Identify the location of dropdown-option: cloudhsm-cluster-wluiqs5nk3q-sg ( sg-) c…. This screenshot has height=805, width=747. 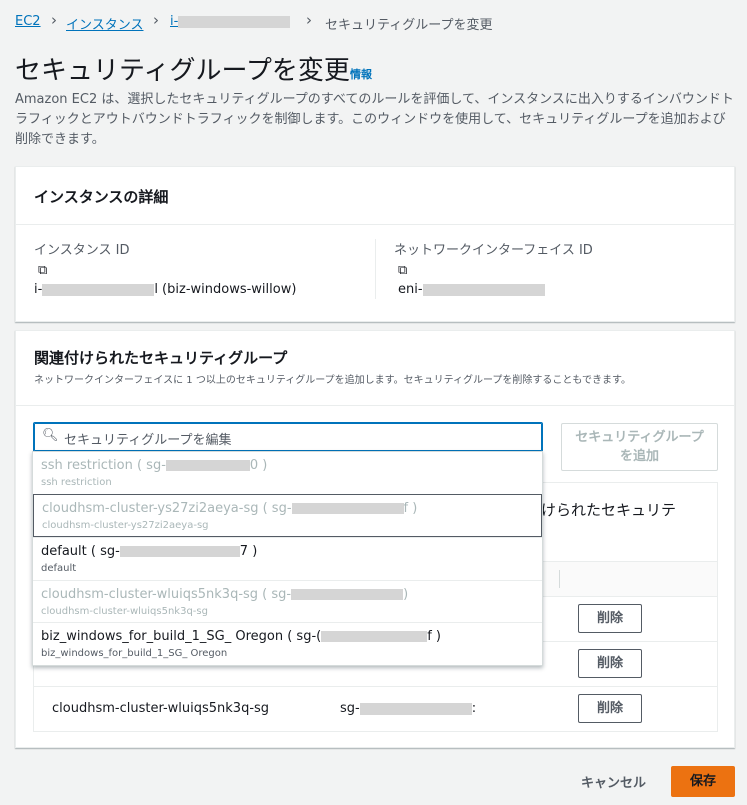
(287, 601).